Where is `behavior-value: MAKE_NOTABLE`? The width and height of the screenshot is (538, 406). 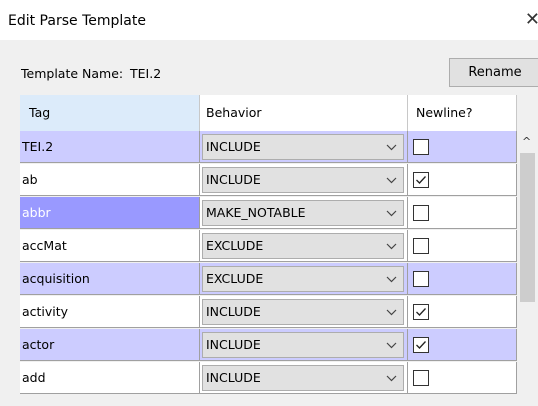
behavior-value: MAKE_NOTABLE is located at coordinates (256, 212).